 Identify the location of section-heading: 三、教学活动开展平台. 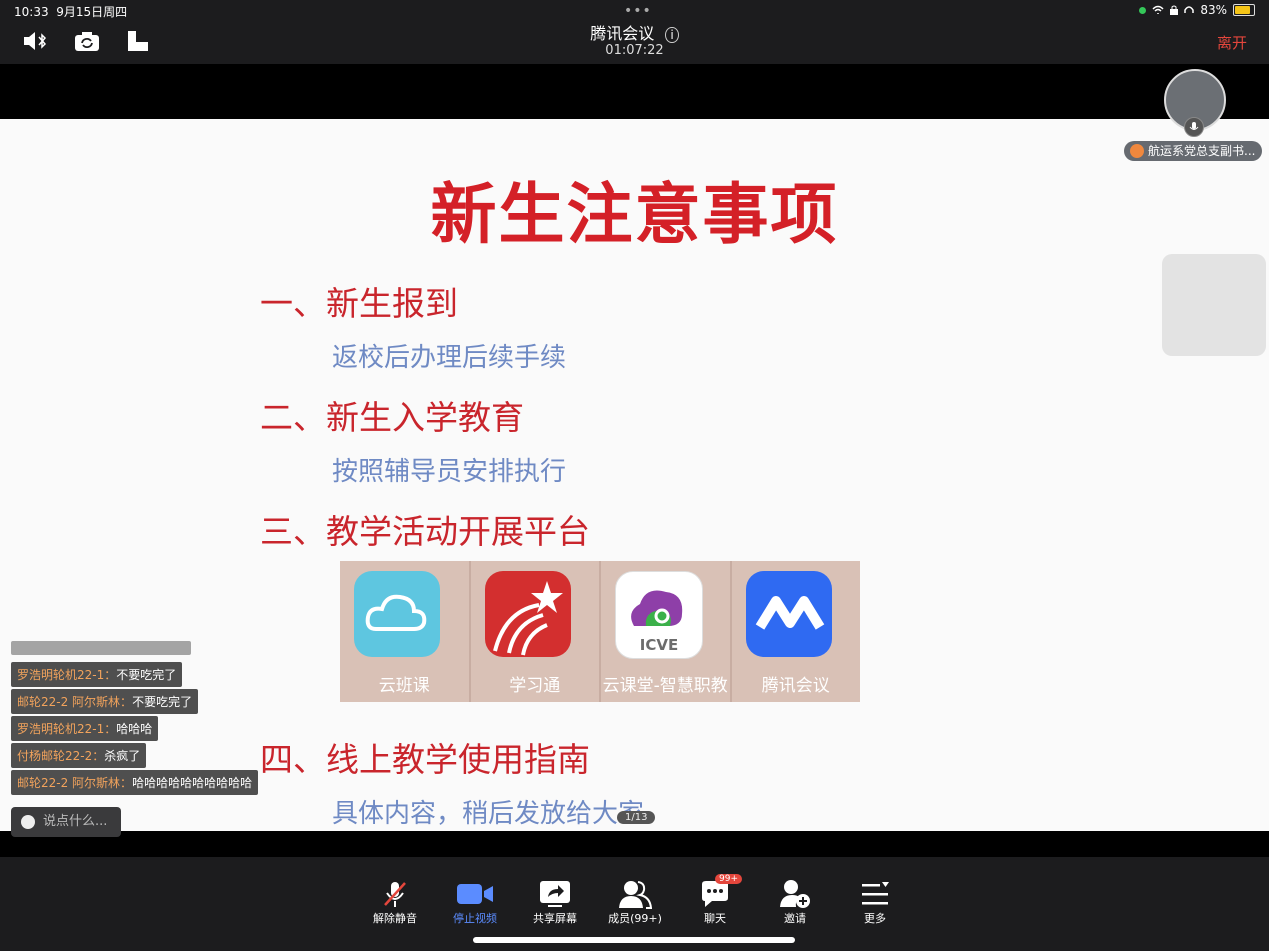
(425, 531).